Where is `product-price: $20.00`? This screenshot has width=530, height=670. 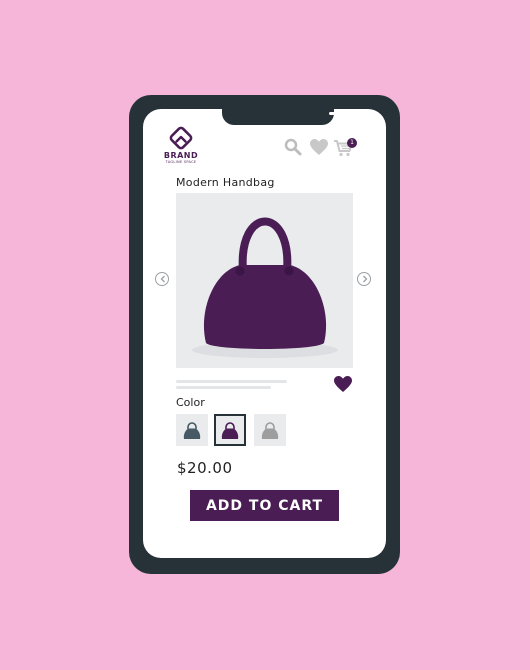
product-price: $20.00 is located at coordinates (205, 468).